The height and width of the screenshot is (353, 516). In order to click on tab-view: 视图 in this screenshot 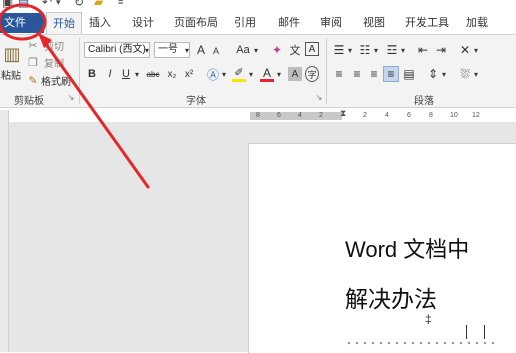, I will do `click(374, 23)`.